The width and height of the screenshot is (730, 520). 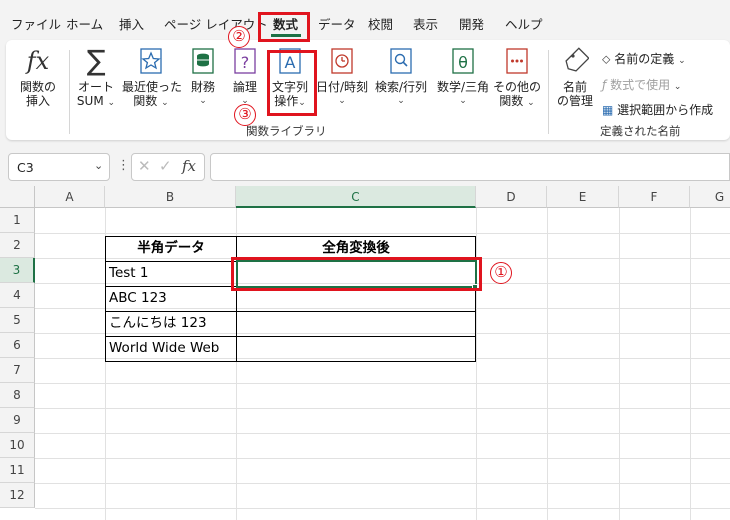 I want to click on cell-b5: こんにちは 123, so click(x=171, y=323).